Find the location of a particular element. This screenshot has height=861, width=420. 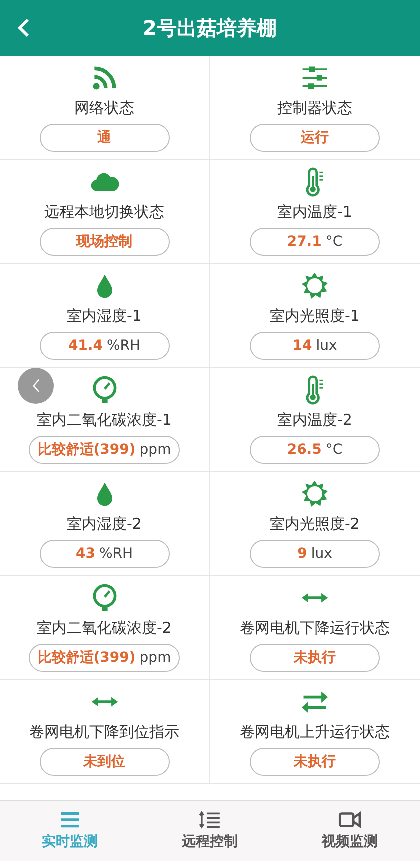

sensor-label: 控制器状态 is located at coordinates (315, 108).